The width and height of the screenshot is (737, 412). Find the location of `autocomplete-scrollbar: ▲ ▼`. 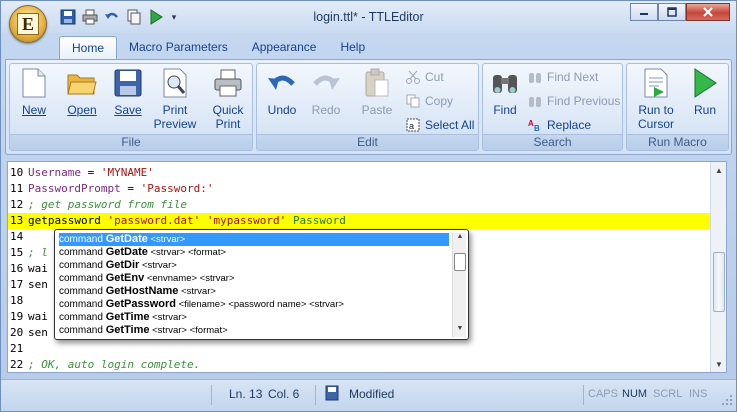

autocomplete-scrollbar: ▲ ▼ is located at coordinates (459, 285).